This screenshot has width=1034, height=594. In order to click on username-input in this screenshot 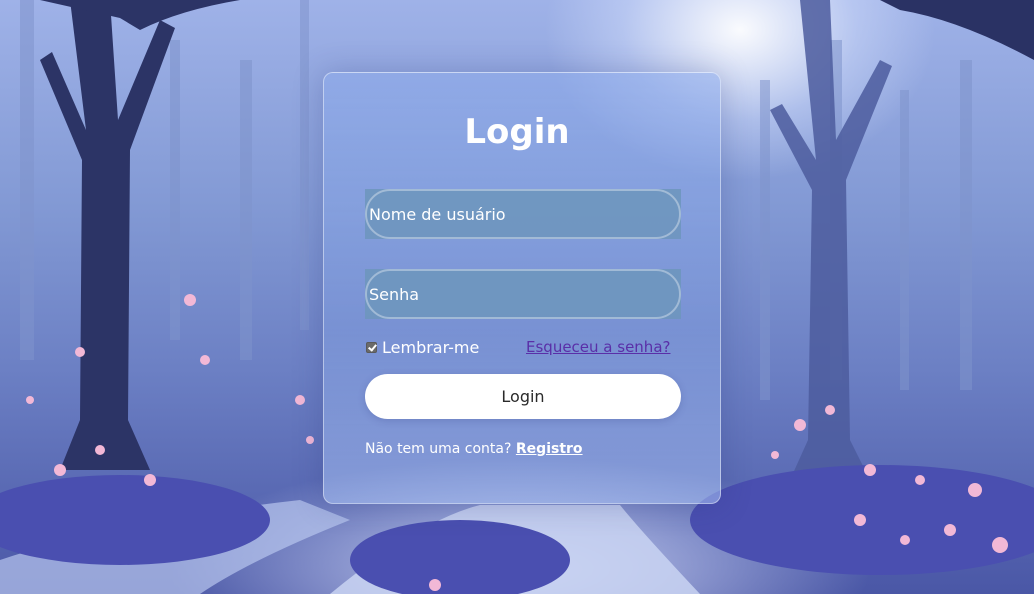, I will do `click(523, 214)`.